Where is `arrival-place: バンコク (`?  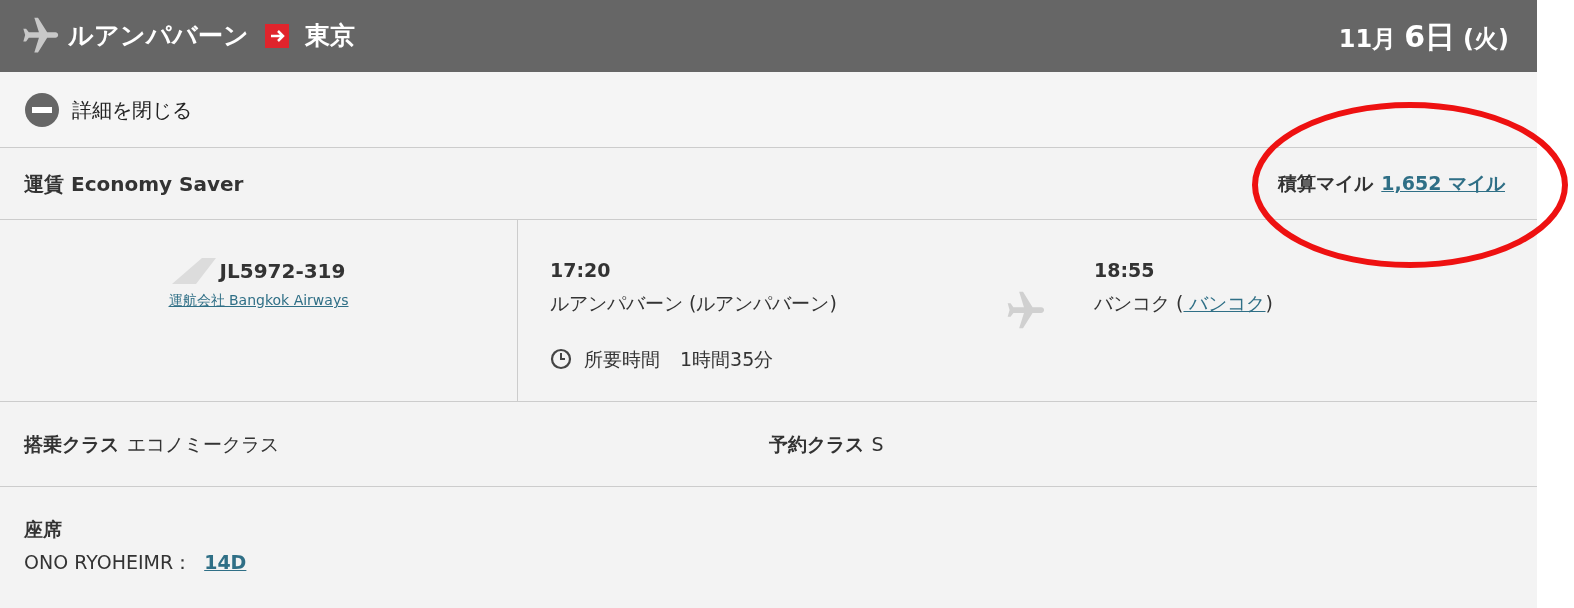
arrival-place: バンコク ( is located at coordinates (1139, 303).